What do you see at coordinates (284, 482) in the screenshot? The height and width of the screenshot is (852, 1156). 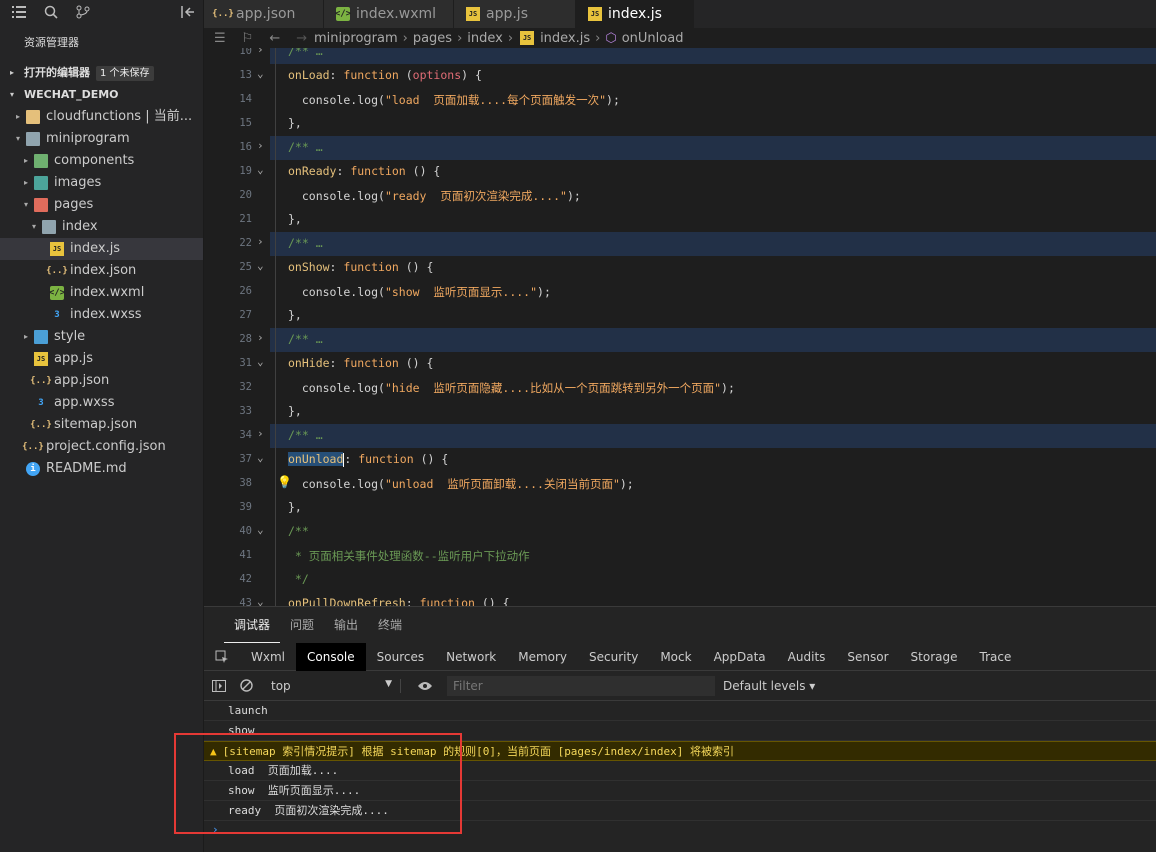 I see `lightbulb-icon: 💡` at bounding box center [284, 482].